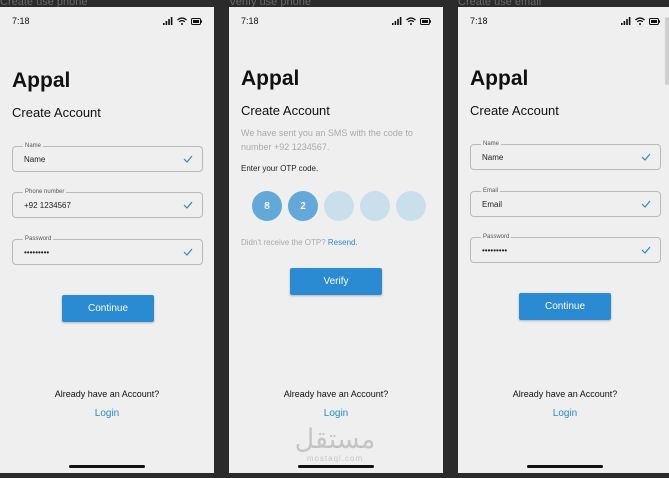 The height and width of the screenshot is (478, 669). I want to click on mostaql-watermark: مستقل mostaql.com, so click(335, 444).